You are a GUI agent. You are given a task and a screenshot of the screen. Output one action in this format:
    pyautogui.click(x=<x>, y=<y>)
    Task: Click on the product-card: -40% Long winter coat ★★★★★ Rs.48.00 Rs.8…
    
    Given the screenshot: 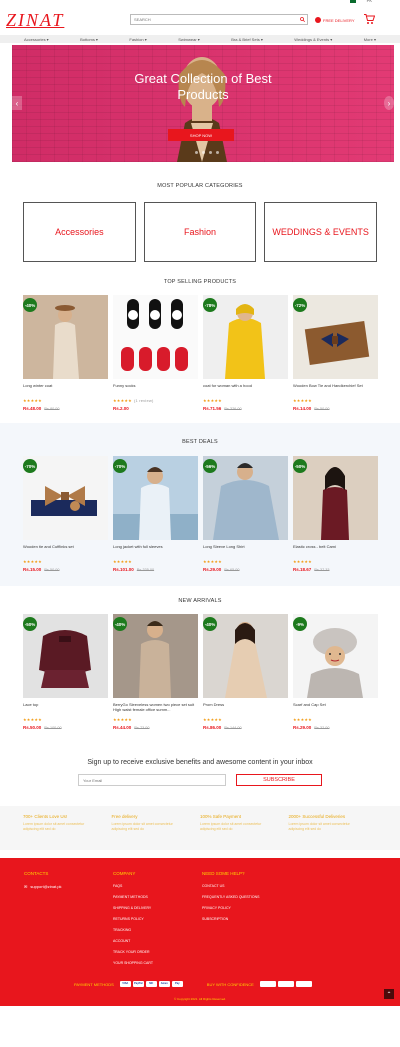 What is the action you would take?
    pyautogui.click(x=65, y=353)
    